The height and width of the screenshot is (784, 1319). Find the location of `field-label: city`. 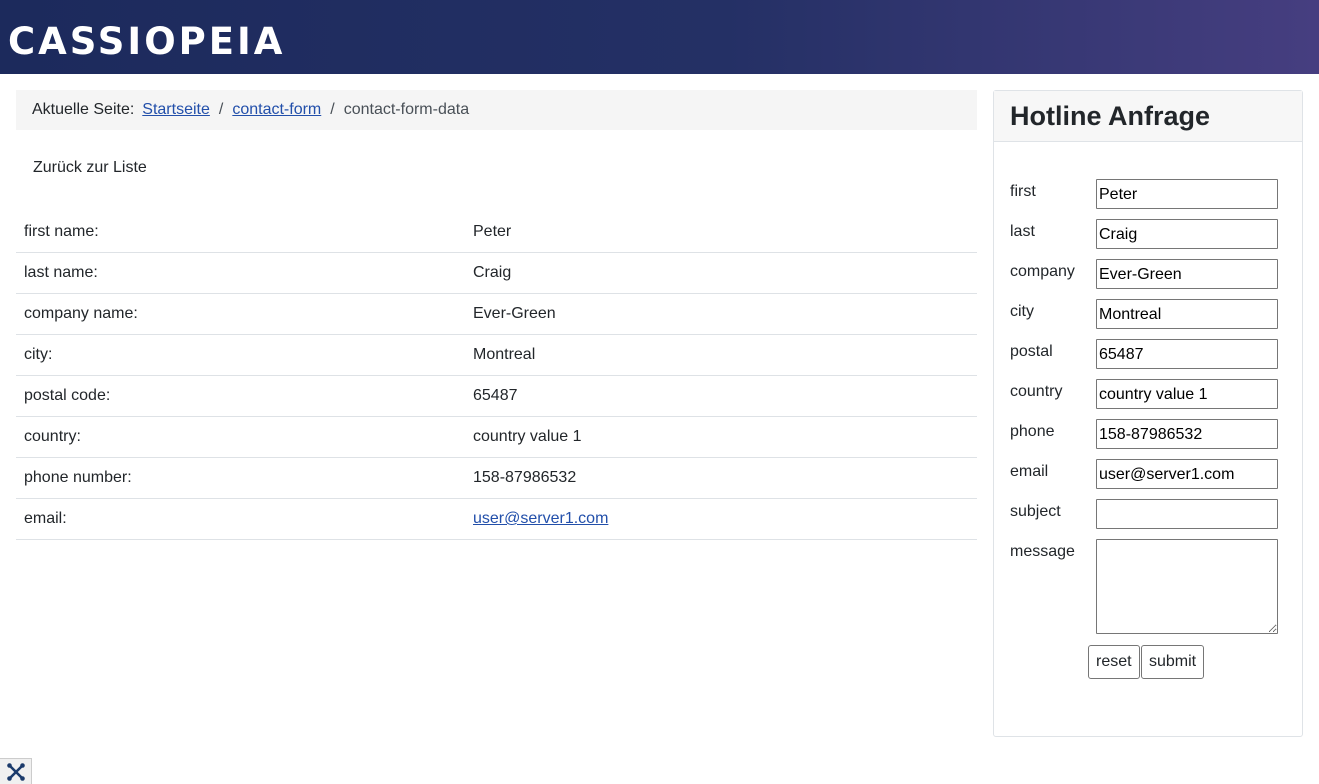

field-label: city is located at coordinates (1022, 311).